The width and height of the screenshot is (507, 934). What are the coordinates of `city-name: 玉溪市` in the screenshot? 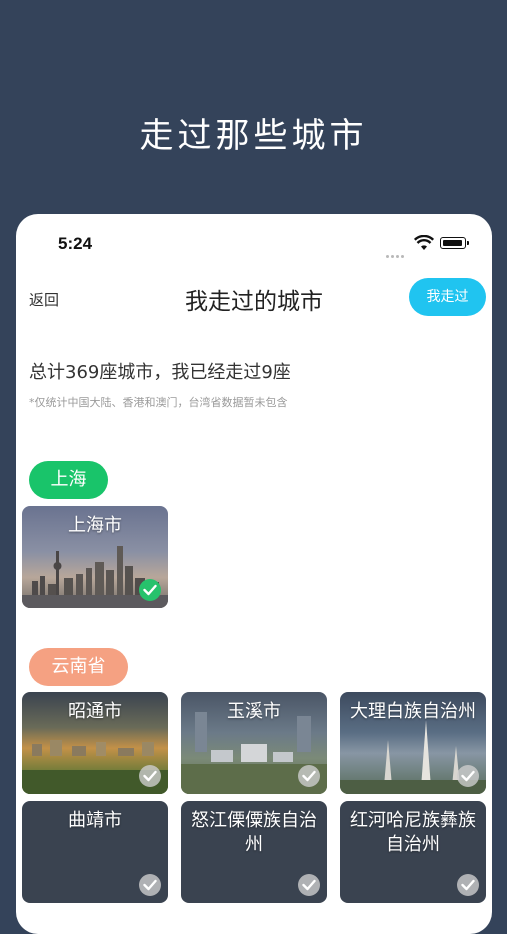 It's located at (254, 711).